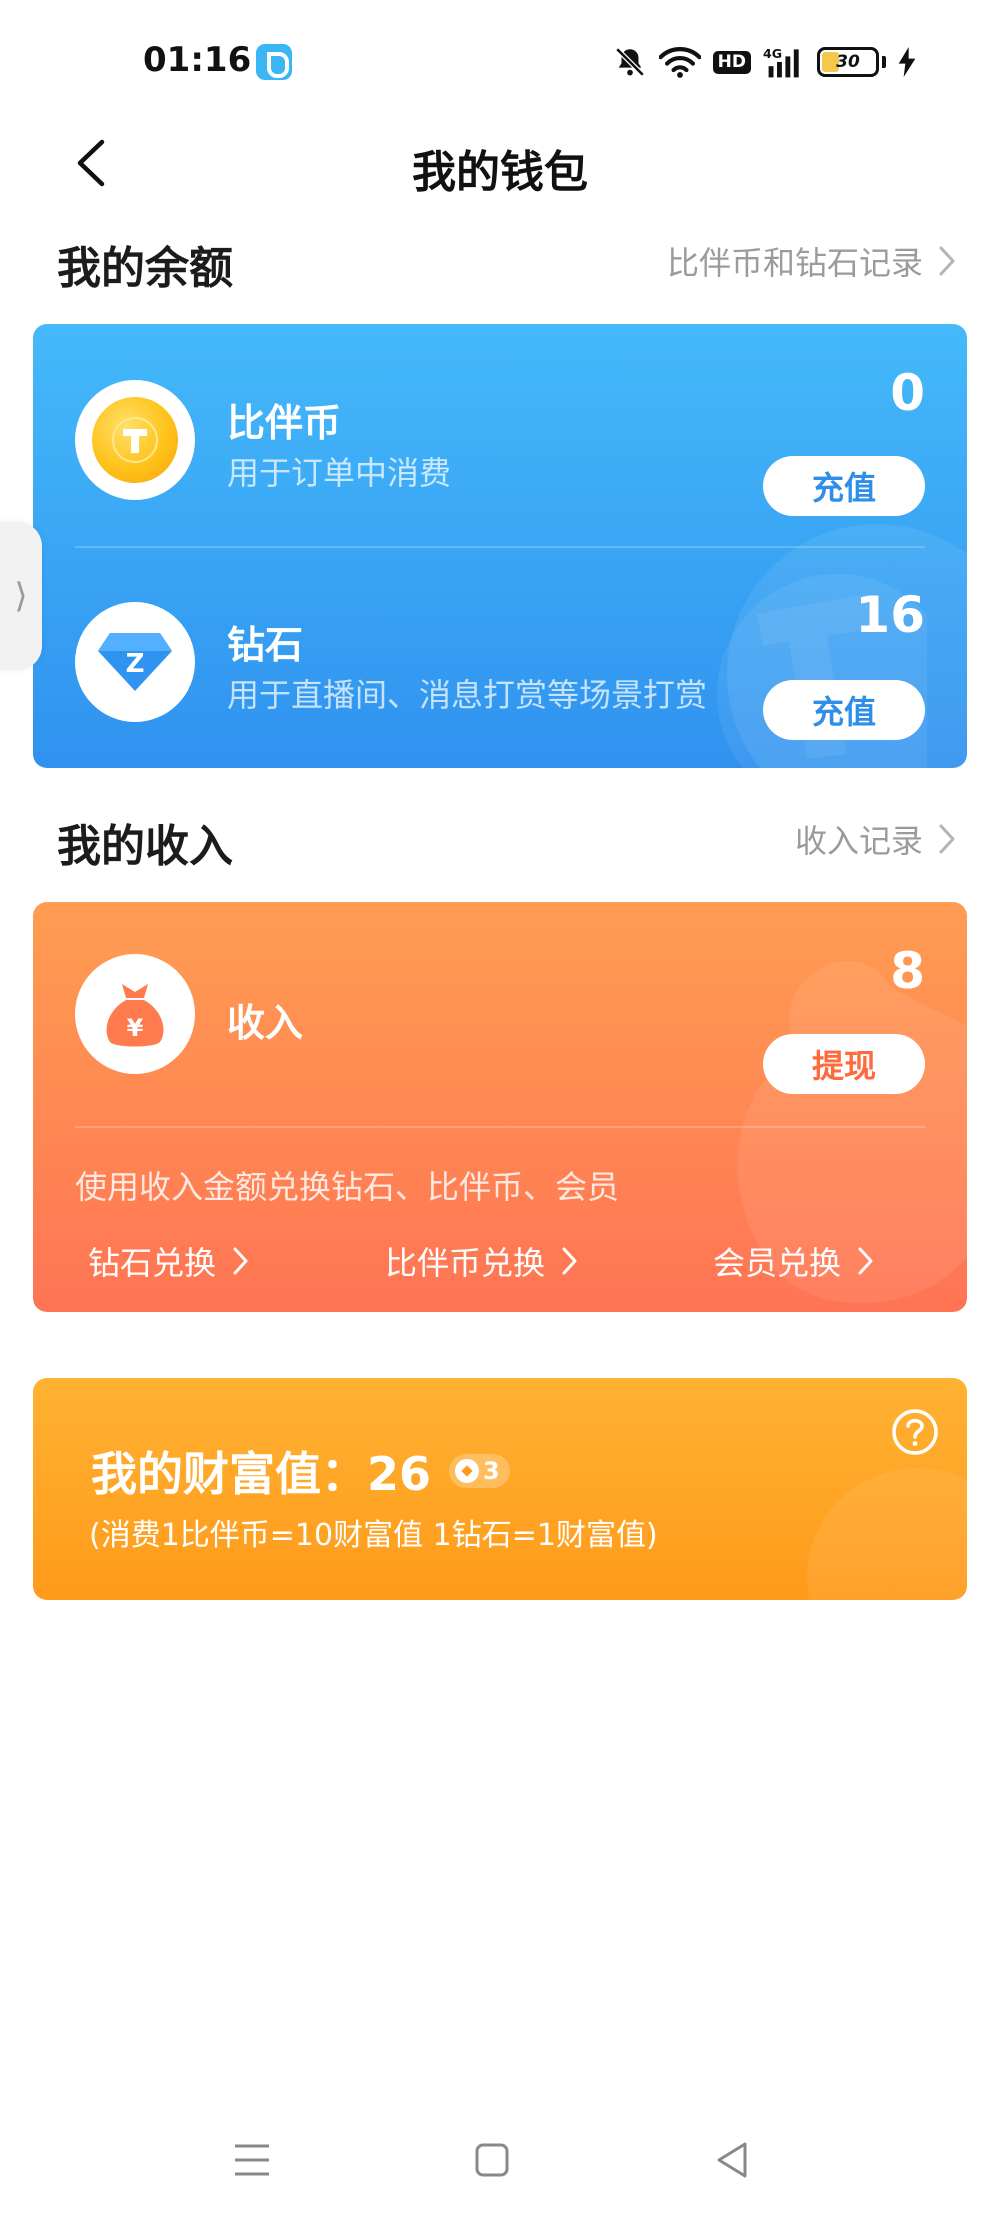  I want to click on back-triangle-icon, so click(732, 2160).